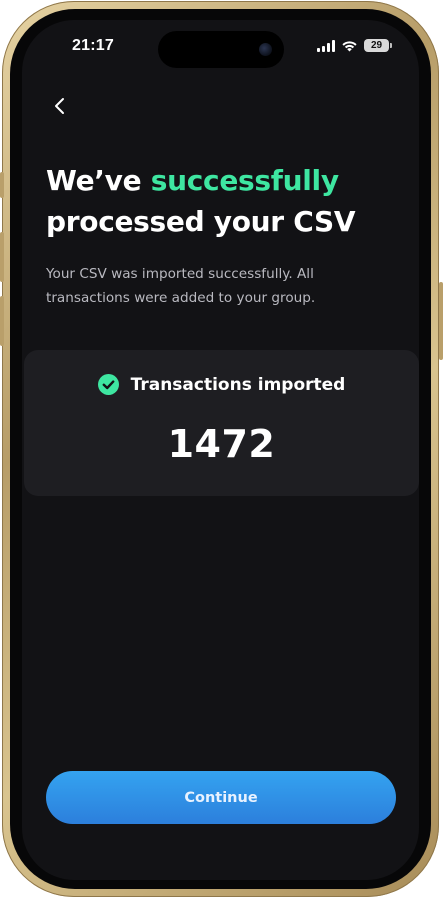 The width and height of the screenshot is (443, 900). I want to click on wifi-icon, so click(349, 46).